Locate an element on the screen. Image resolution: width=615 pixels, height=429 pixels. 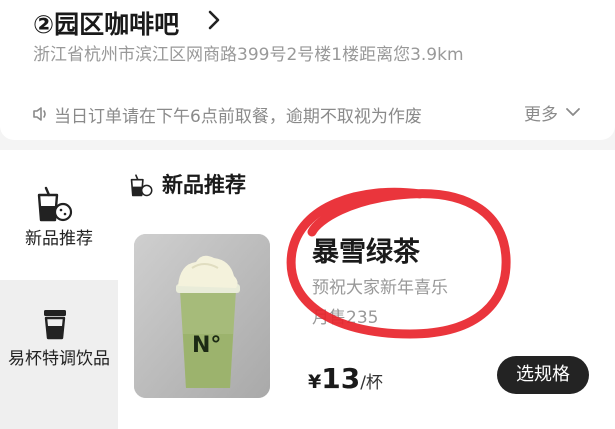
price-currency: ¥ is located at coordinates (315, 382).